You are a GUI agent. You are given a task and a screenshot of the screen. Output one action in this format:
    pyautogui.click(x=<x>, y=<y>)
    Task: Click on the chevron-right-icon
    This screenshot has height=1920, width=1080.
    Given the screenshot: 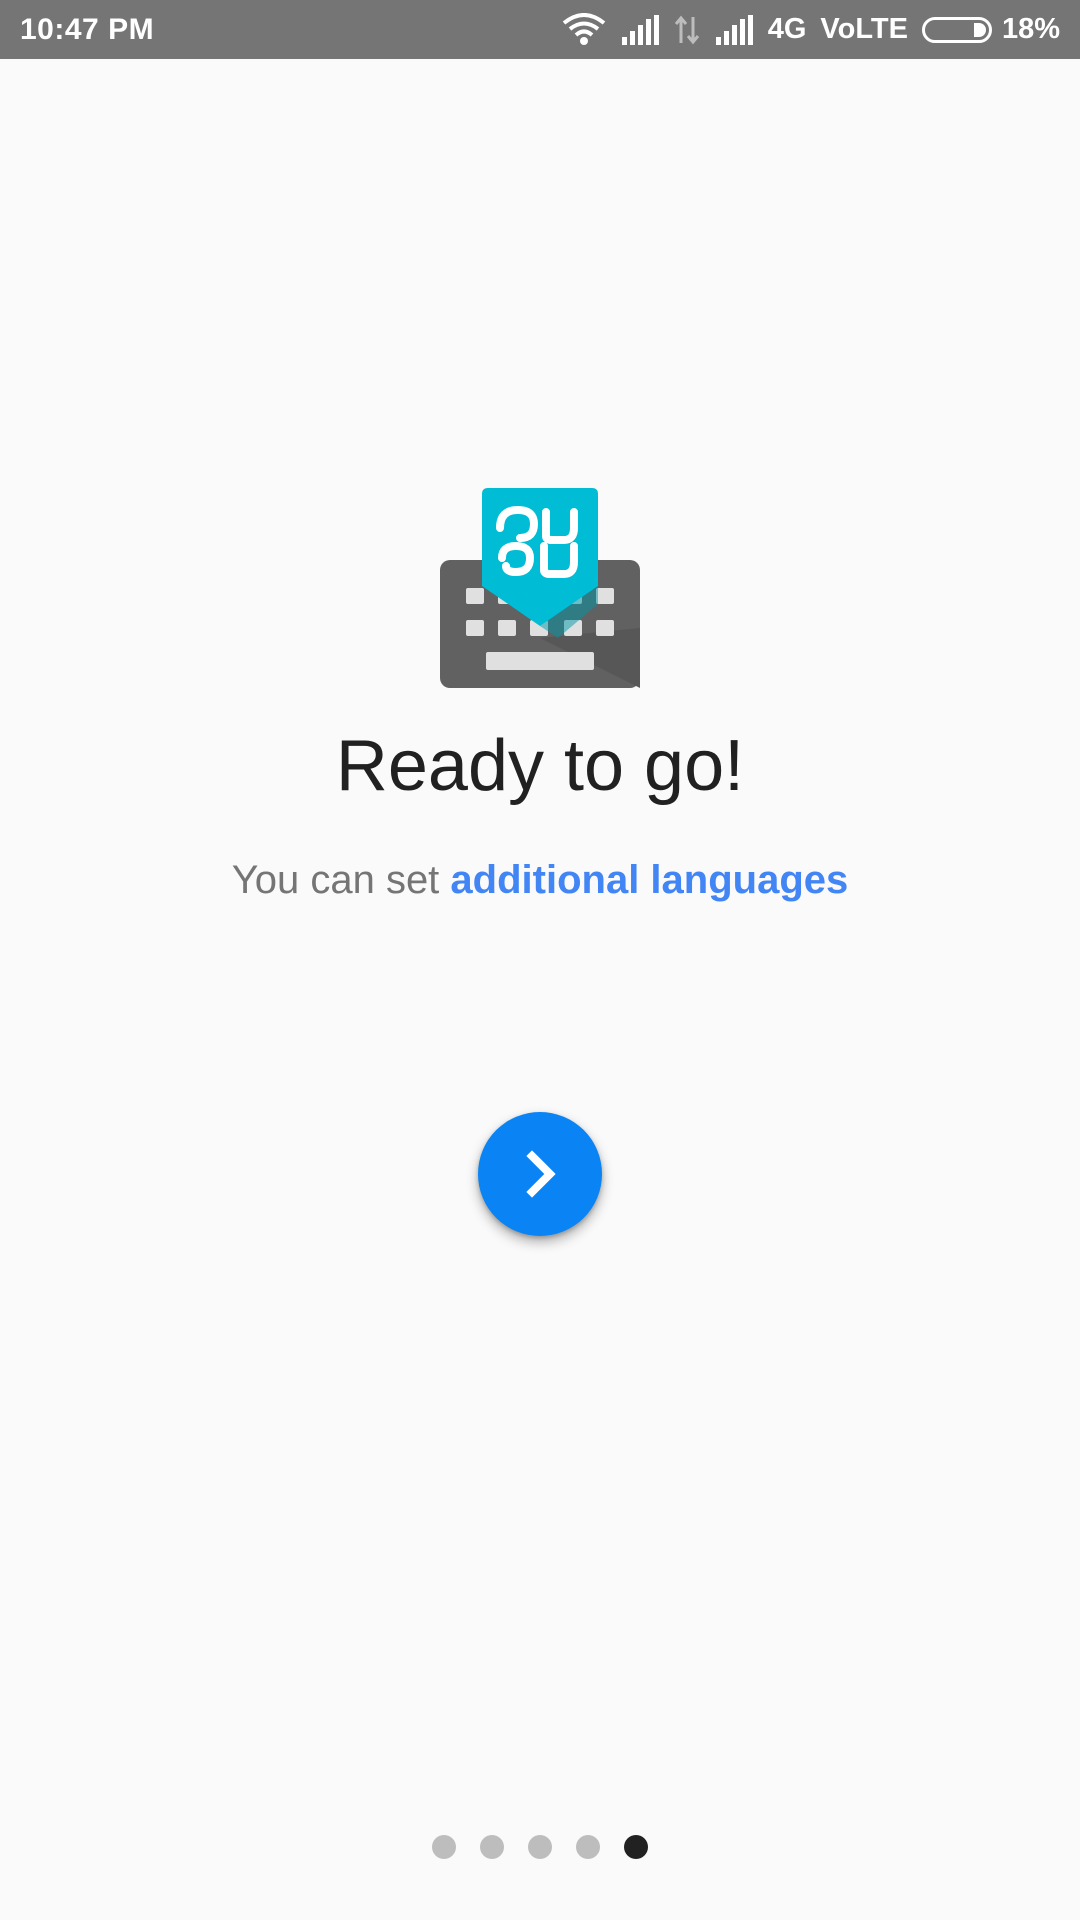 What is the action you would take?
    pyautogui.click(x=541, y=1174)
    